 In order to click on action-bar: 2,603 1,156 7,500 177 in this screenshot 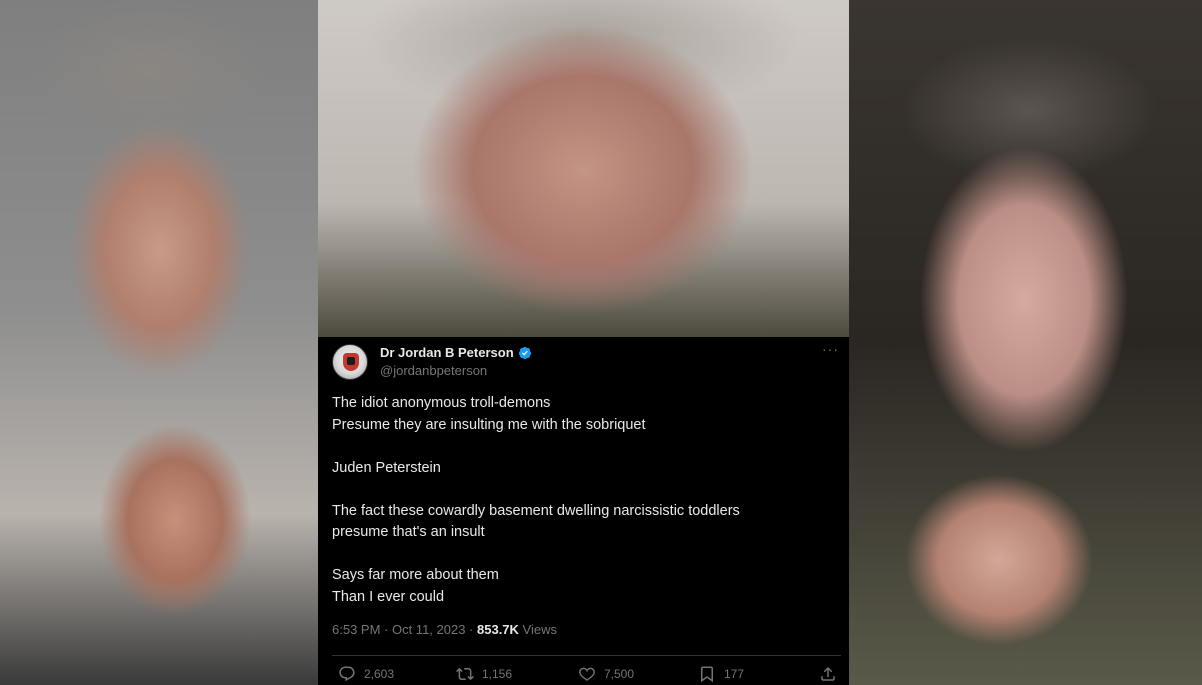, I will do `click(586, 675)`.